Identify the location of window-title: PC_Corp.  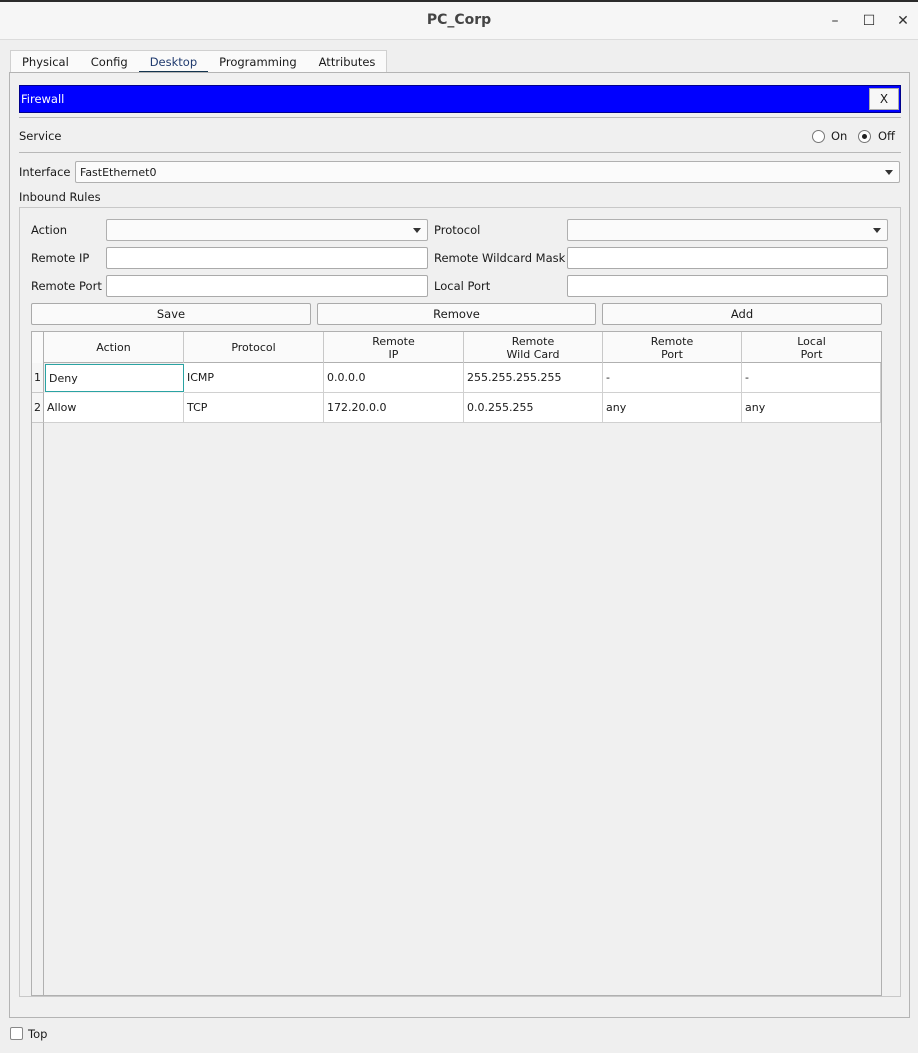
(459, 20).